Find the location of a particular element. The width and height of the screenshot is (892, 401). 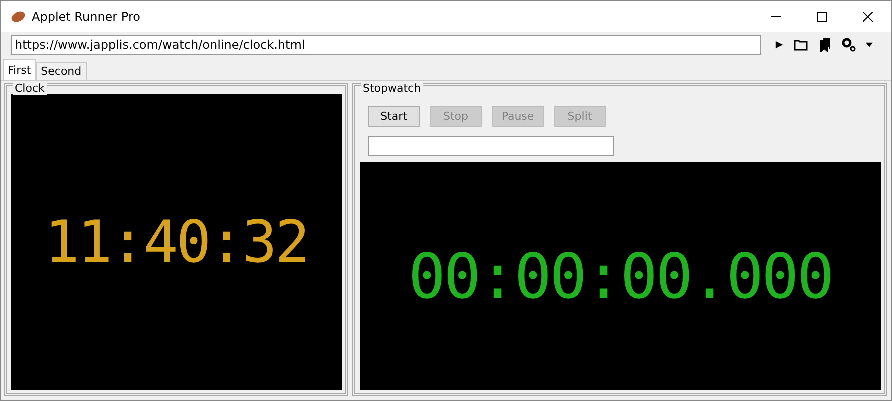

bookmarks-icon is located at coordinates (825, 45).